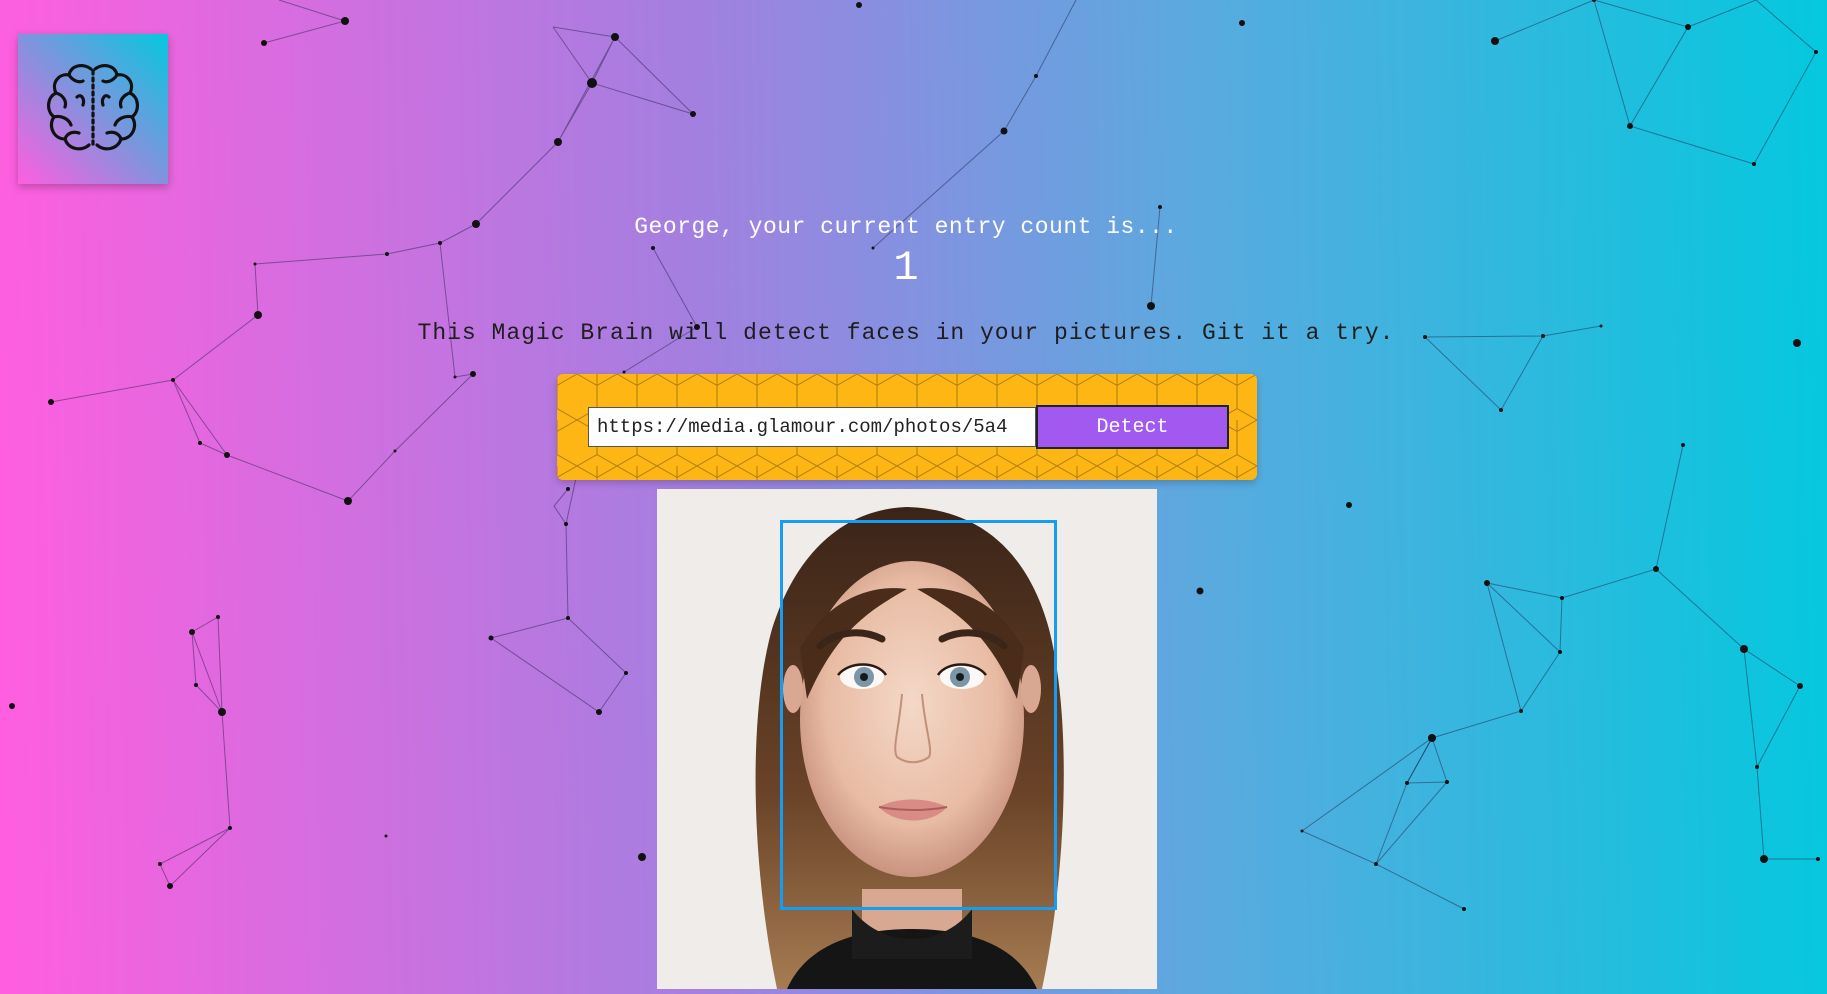 This screenshot has height=994, width=1827. Describe the element at coordinates (906, 268) in the screenshot. I see `entry-count-value: 1` at that location.